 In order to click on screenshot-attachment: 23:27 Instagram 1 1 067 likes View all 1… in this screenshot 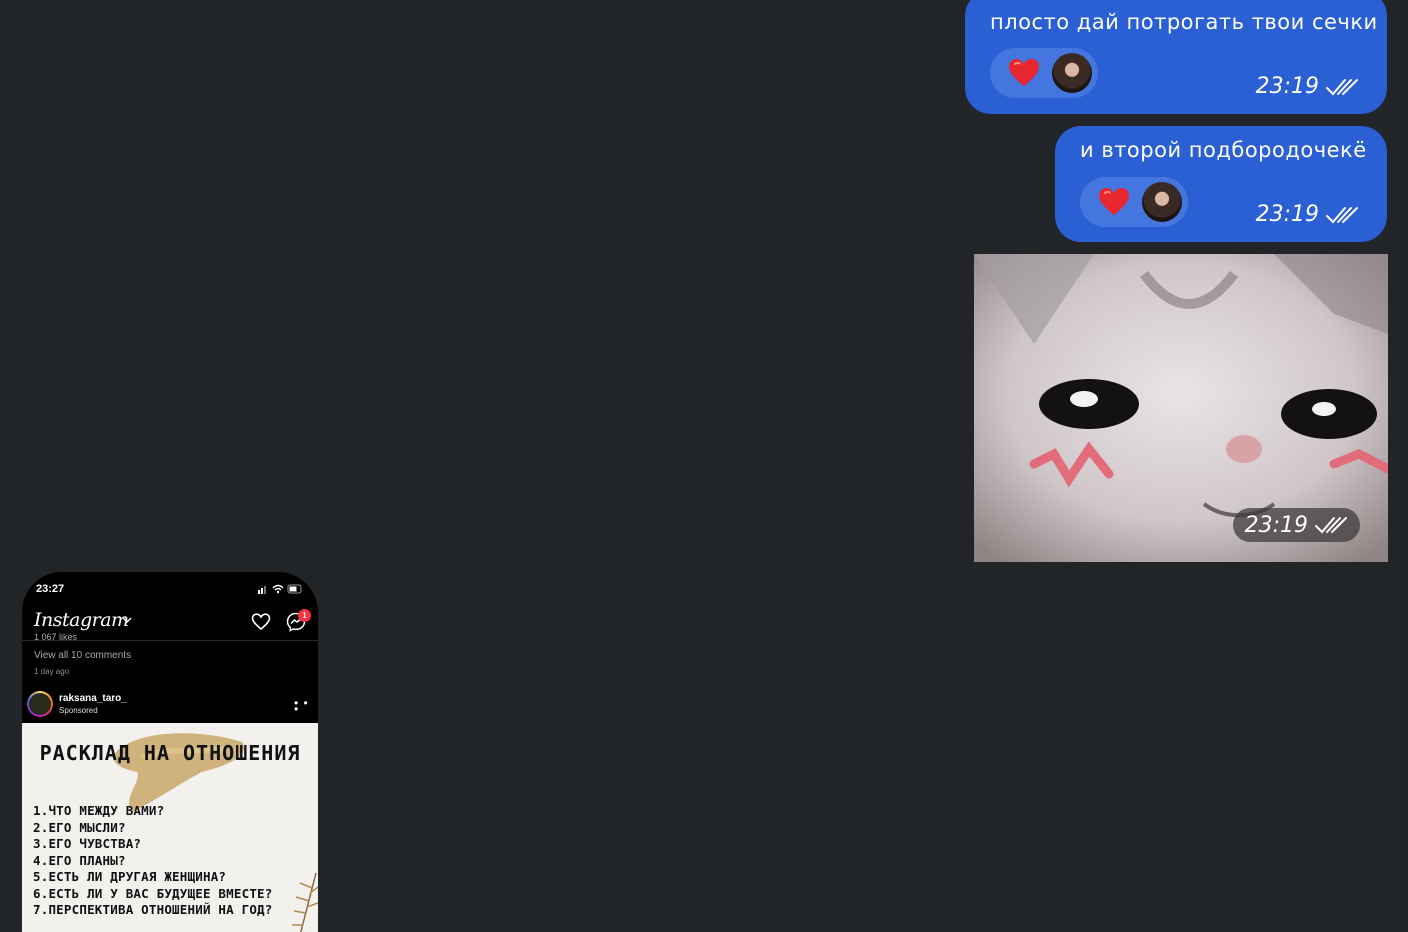, I will do `click(170, 752)`.